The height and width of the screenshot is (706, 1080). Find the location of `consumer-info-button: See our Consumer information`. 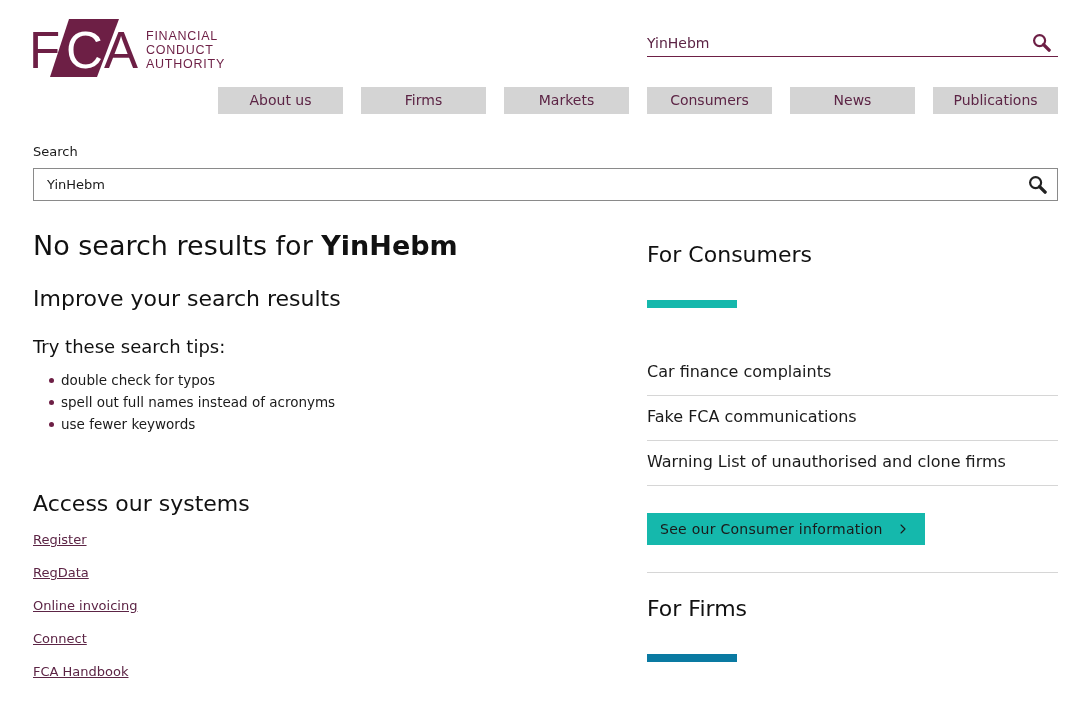

consumer-info-button: See our Consumer information is located at coordinates (786, 529).